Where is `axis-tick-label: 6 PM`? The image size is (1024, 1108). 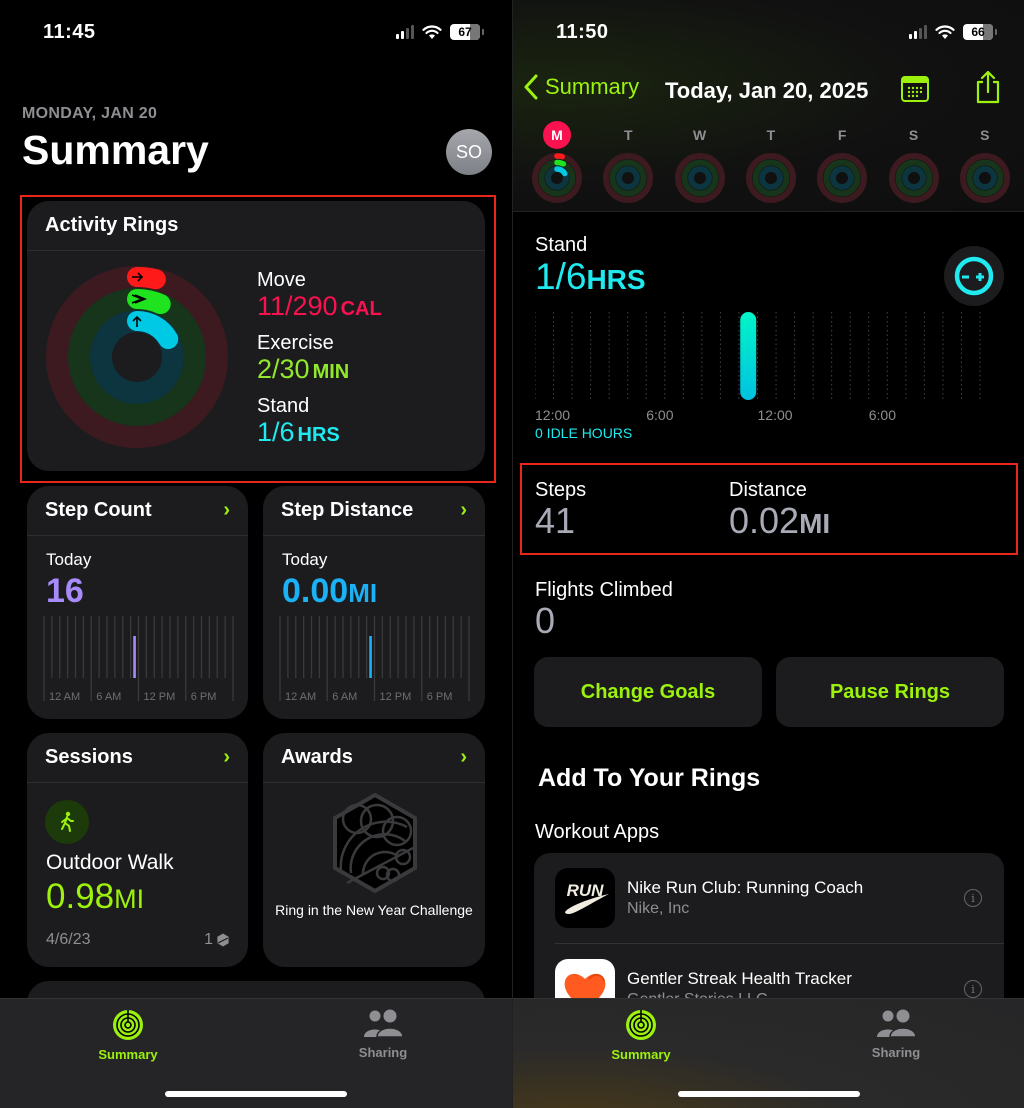 axis-tick-label: 6 PM is located at coordinates (440, 697).